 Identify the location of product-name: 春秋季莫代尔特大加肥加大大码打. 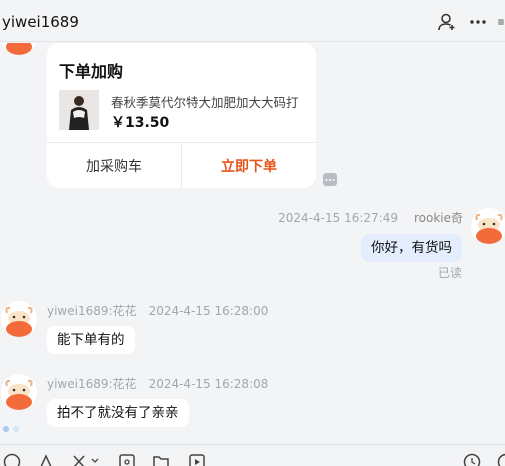
(211, 101).